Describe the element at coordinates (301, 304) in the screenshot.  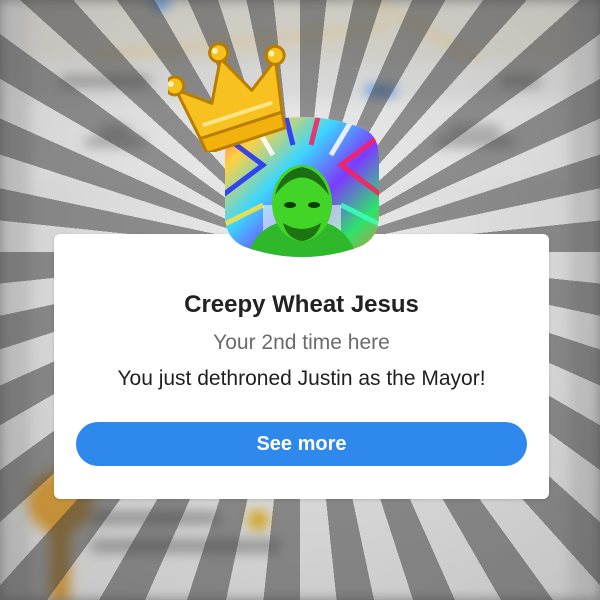
I see `user-name: Creepy Wheat Jesus` at that location.